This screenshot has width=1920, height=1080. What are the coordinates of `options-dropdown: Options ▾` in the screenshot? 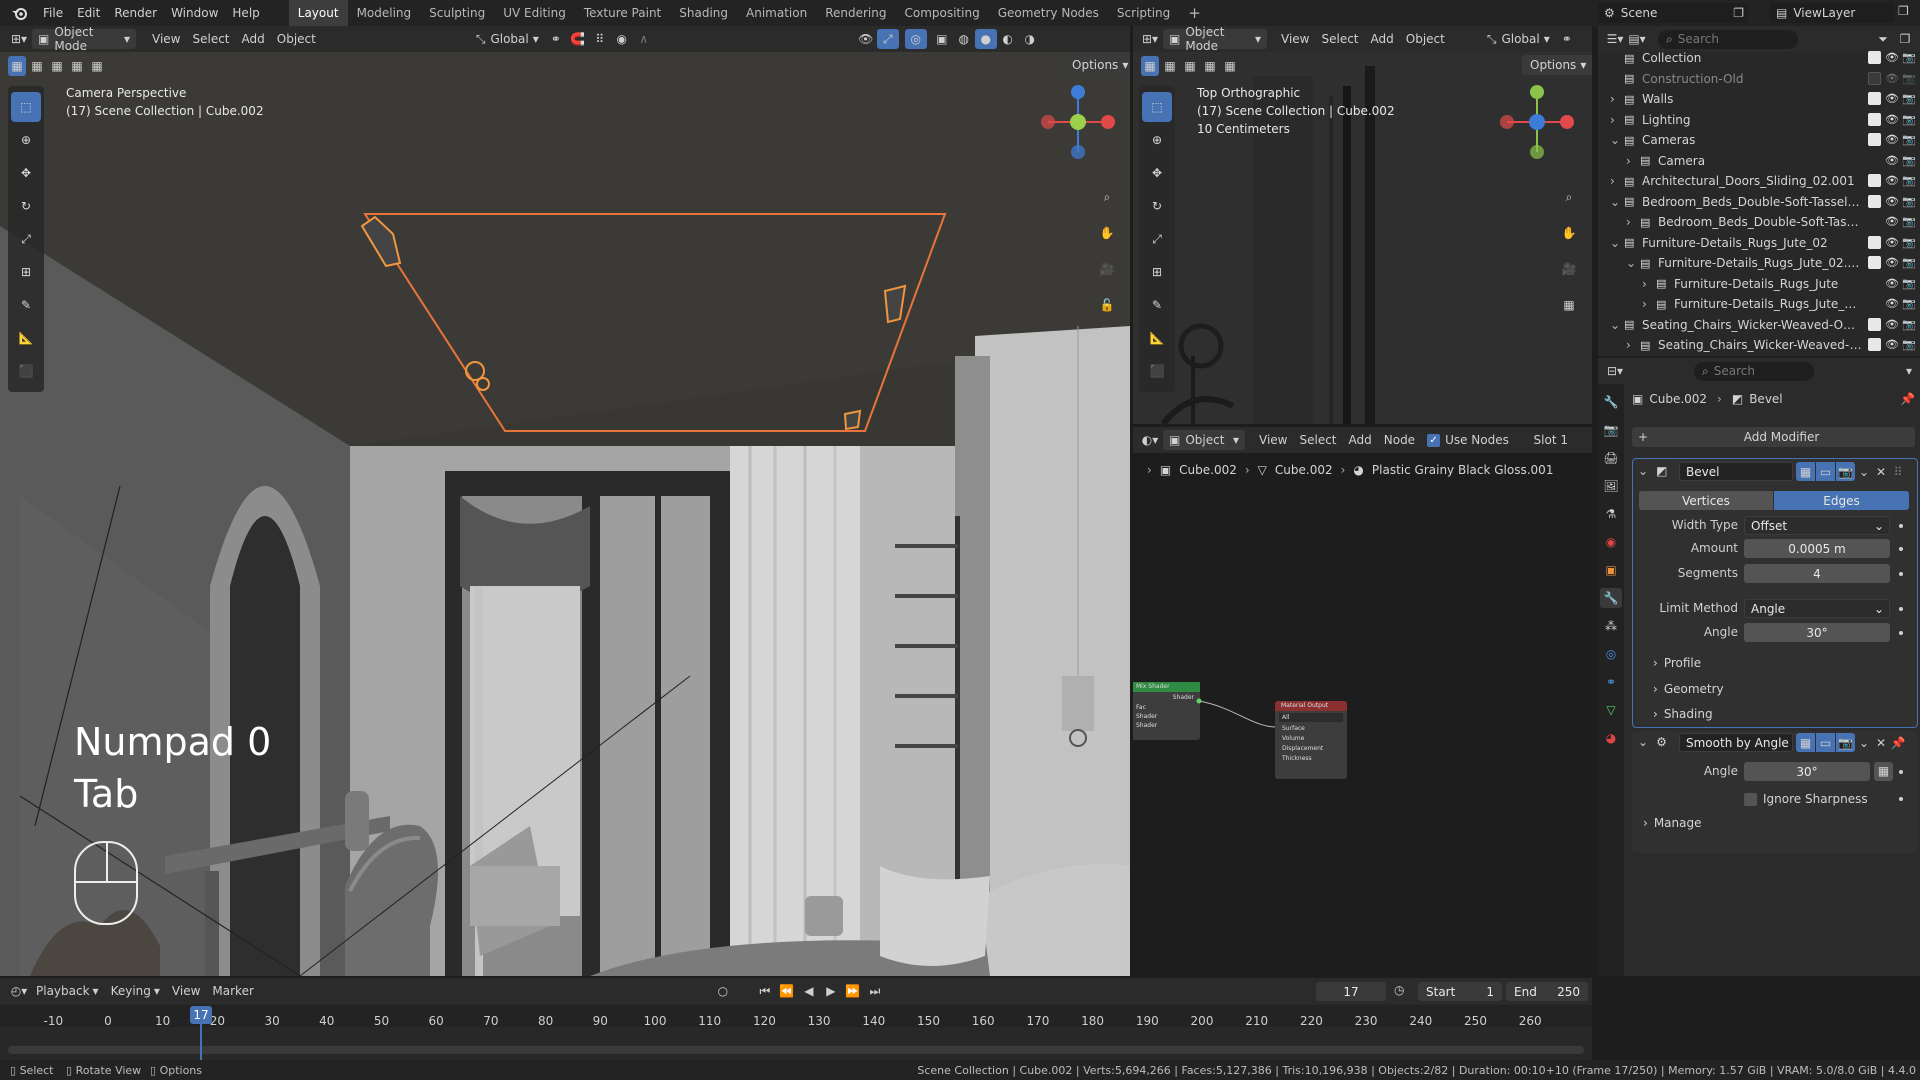 It's located at (1557, 65).